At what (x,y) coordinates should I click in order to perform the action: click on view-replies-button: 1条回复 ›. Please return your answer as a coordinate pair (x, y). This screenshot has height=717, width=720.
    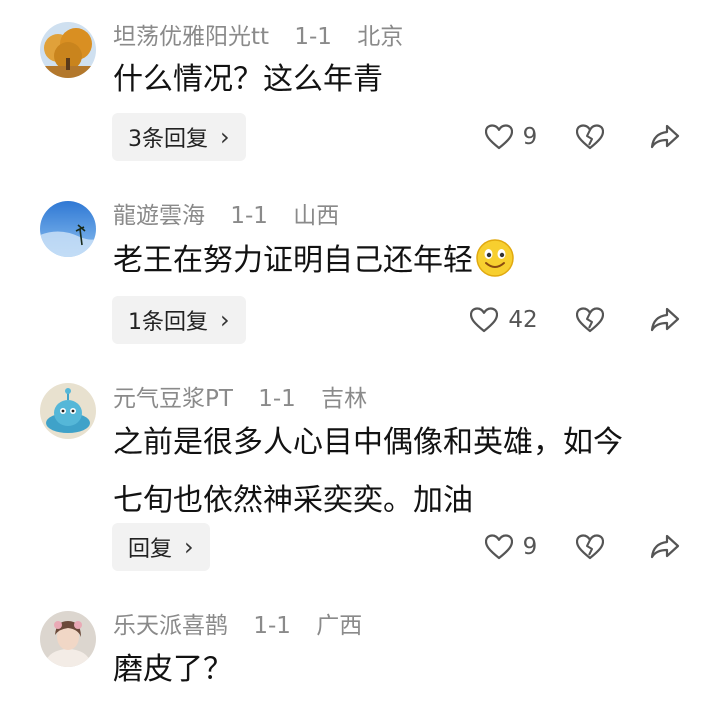
    Looking at the image, I should click on (179, 320).